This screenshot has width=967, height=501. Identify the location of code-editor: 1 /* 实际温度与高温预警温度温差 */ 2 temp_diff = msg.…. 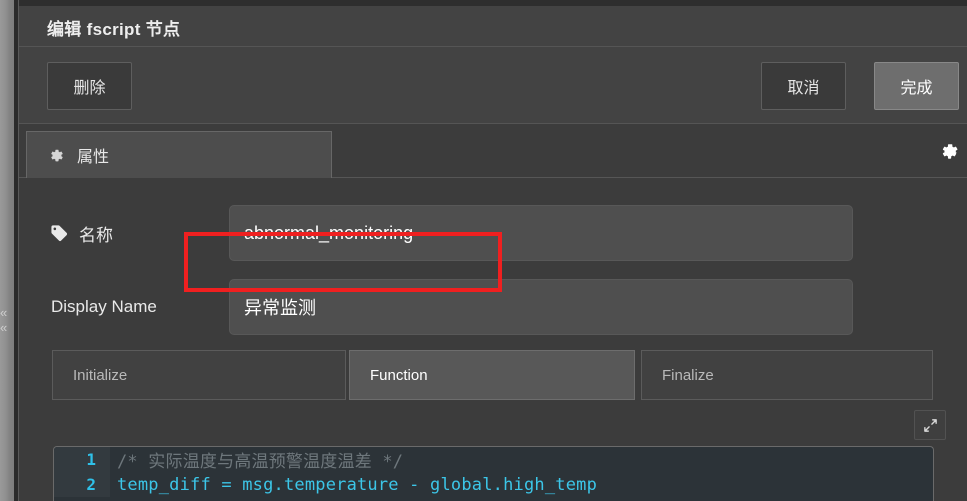
(493, 473).